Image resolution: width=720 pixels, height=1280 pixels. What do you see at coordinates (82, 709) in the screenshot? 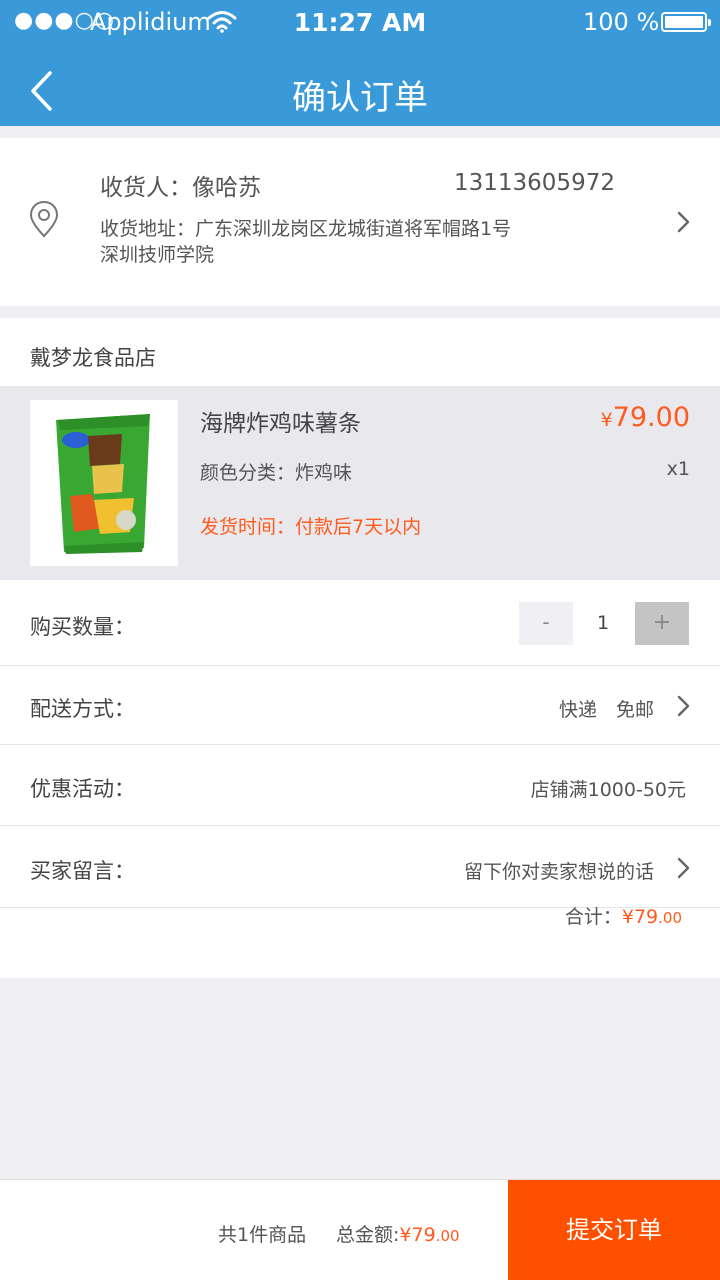
I see `delivery-label: 配送方式：` at bounding box center [82, 709].